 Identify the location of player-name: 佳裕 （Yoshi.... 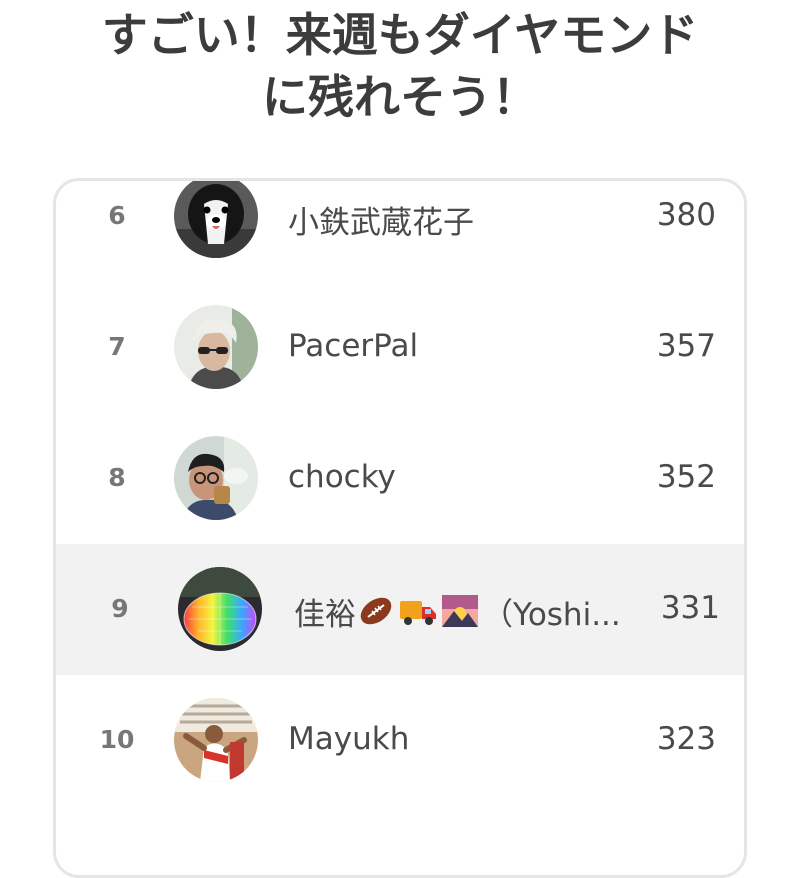
(457, 611).